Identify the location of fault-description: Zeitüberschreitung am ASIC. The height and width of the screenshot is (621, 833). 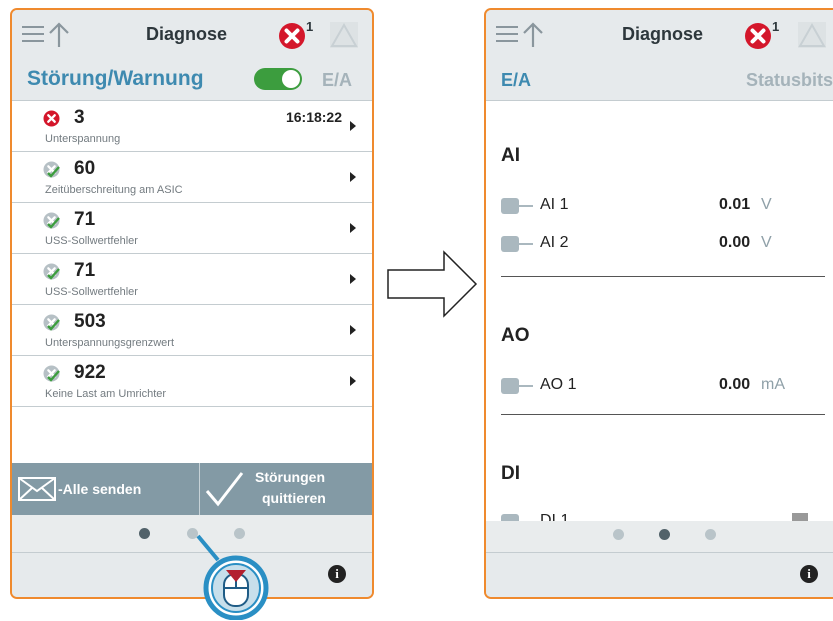
(114, 190).